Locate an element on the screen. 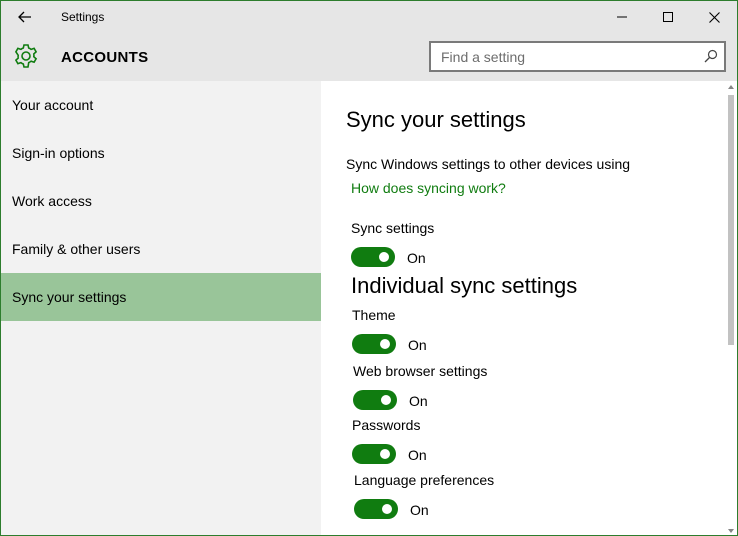  close-icon is located at coordinates (714, 17).